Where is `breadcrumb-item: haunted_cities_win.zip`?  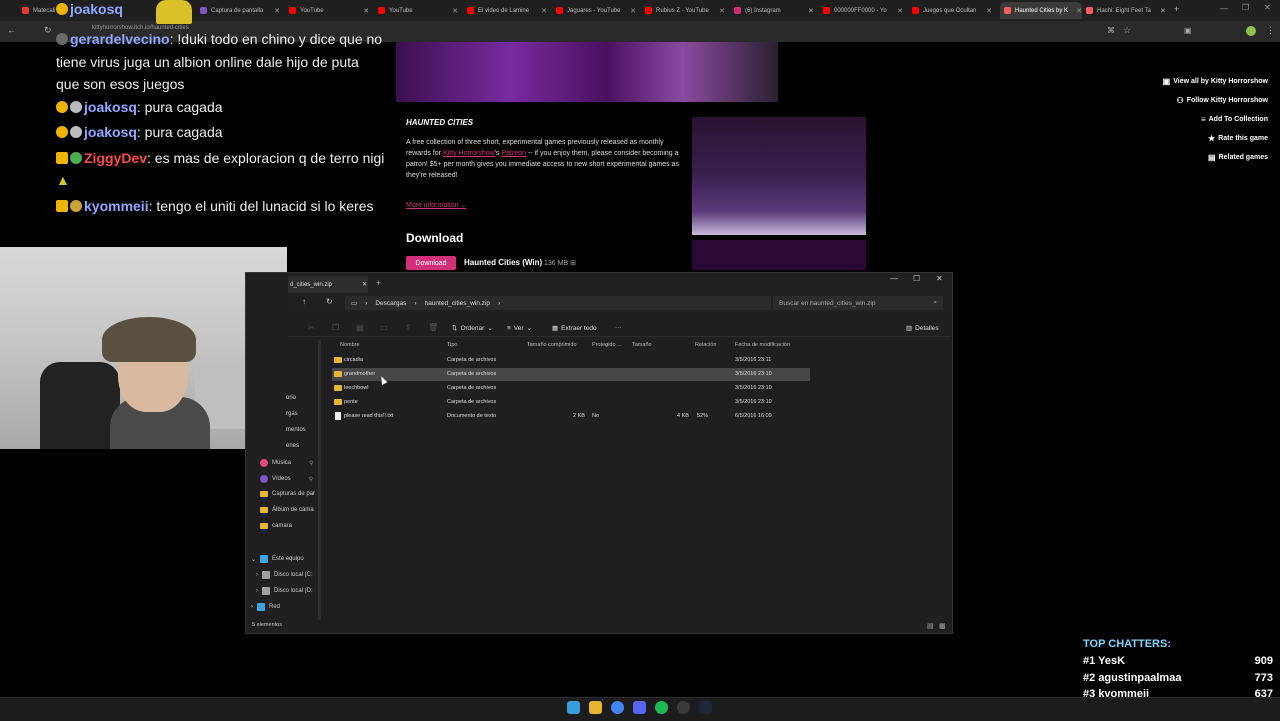 breadcrumb-item: haunted_cities_win.zip is located at coordinates (457, 303).